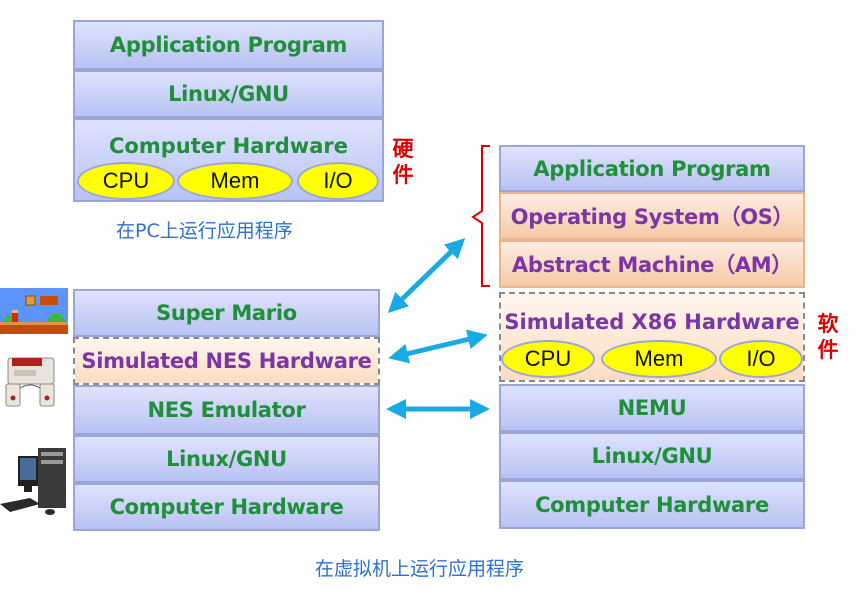 The width and height of the screenshot is (864, 591). Describe the element at coordinates (426, 275) in the screenshot. I see `arrow-mario-to-app` at that location.